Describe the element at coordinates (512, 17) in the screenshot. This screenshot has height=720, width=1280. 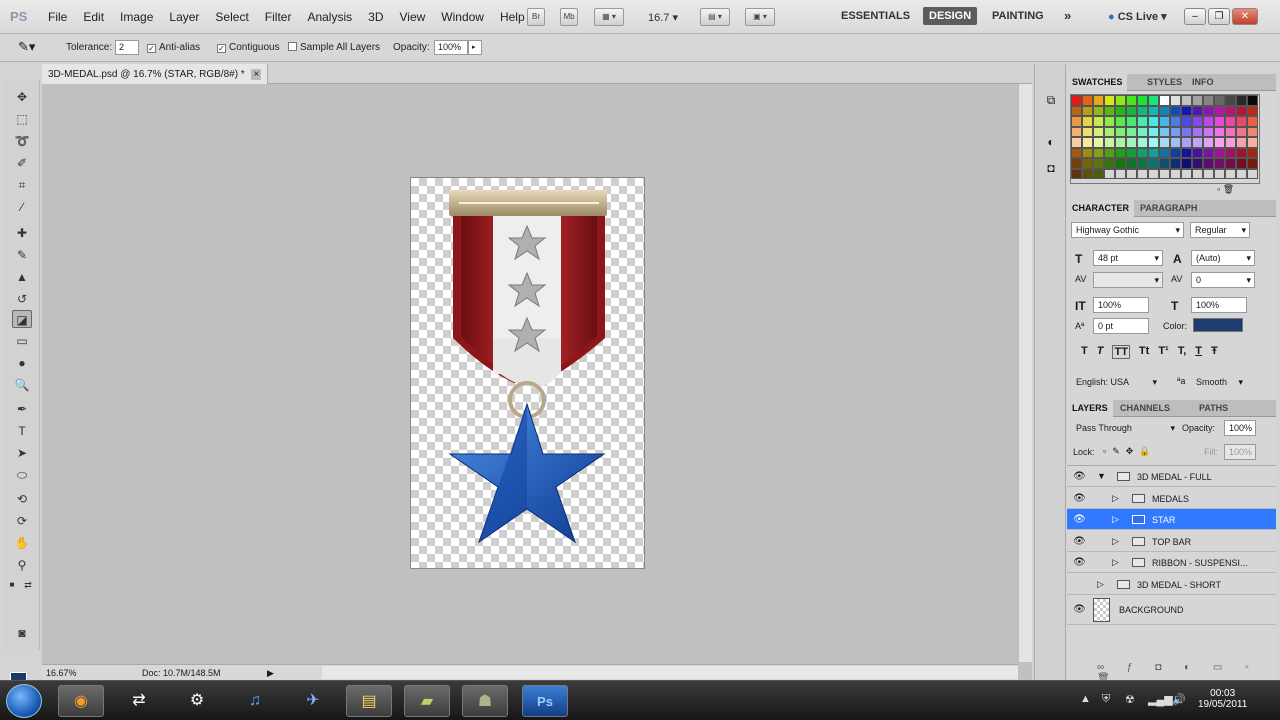
I see `menu-help: Help` at that location.